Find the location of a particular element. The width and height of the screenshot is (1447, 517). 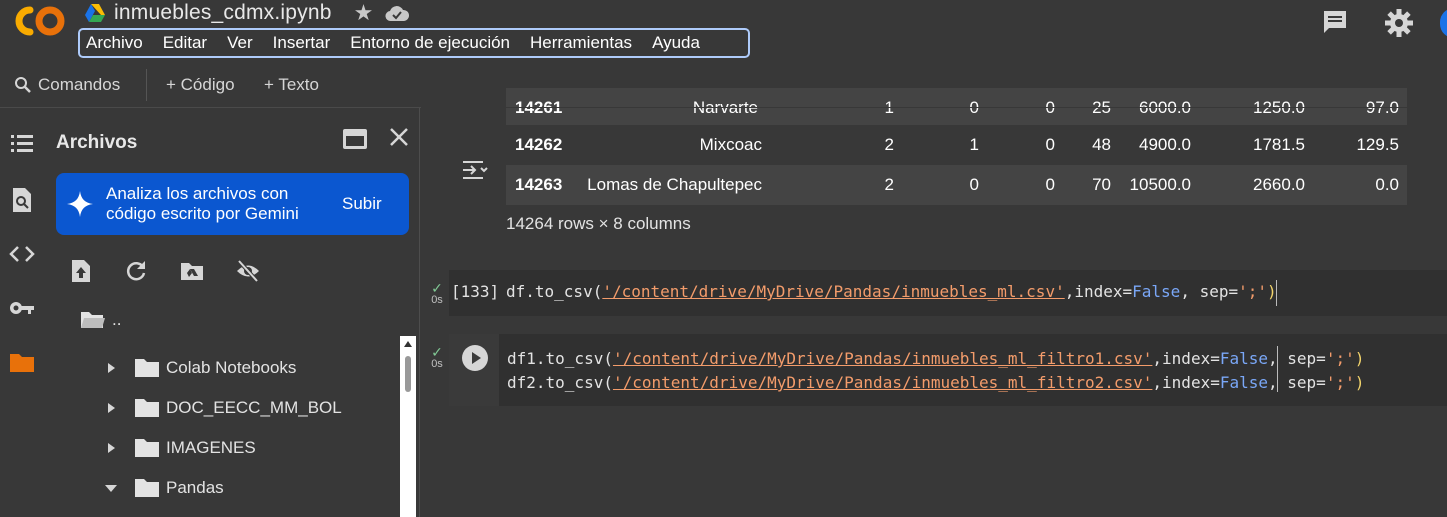

close-icon is located at coordinates (399, 137).